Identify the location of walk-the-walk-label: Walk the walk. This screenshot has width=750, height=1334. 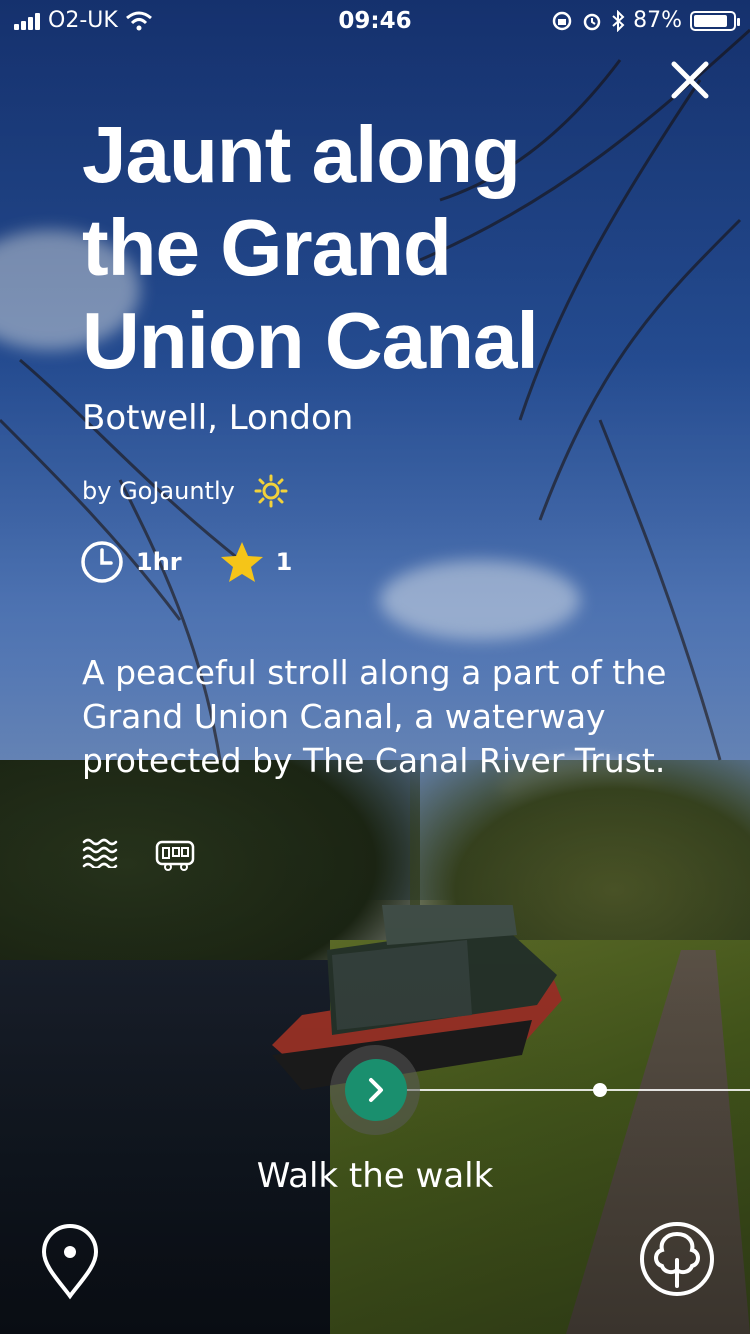
(375, 1176).